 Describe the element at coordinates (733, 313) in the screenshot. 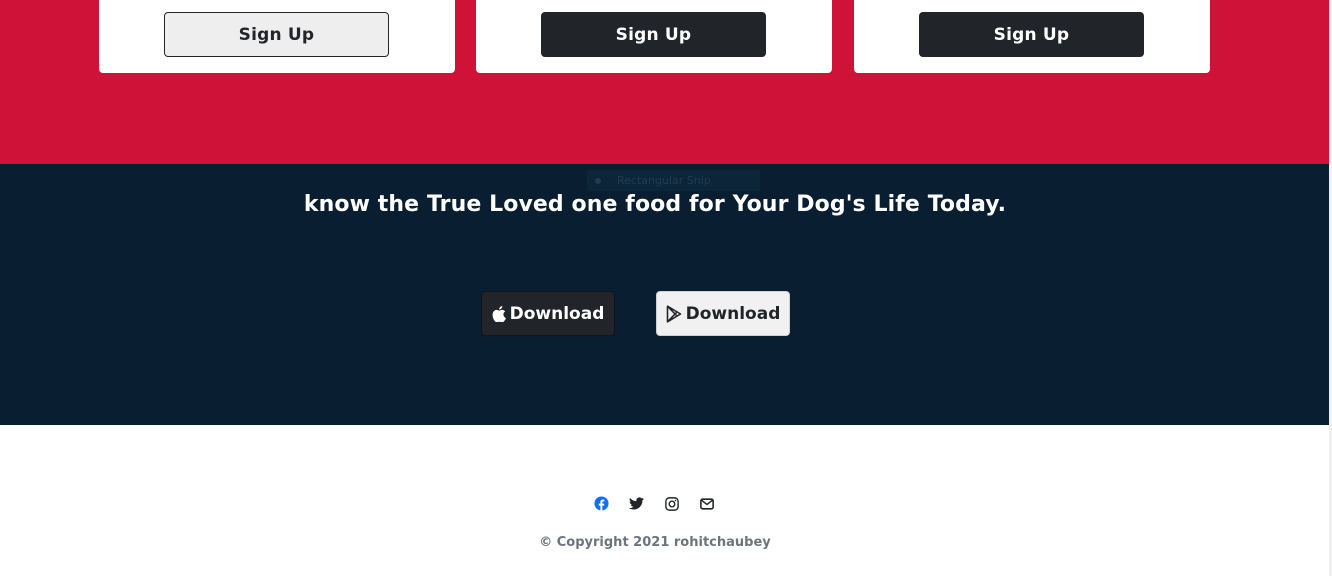

I see `play-download-label: Download` at that location.